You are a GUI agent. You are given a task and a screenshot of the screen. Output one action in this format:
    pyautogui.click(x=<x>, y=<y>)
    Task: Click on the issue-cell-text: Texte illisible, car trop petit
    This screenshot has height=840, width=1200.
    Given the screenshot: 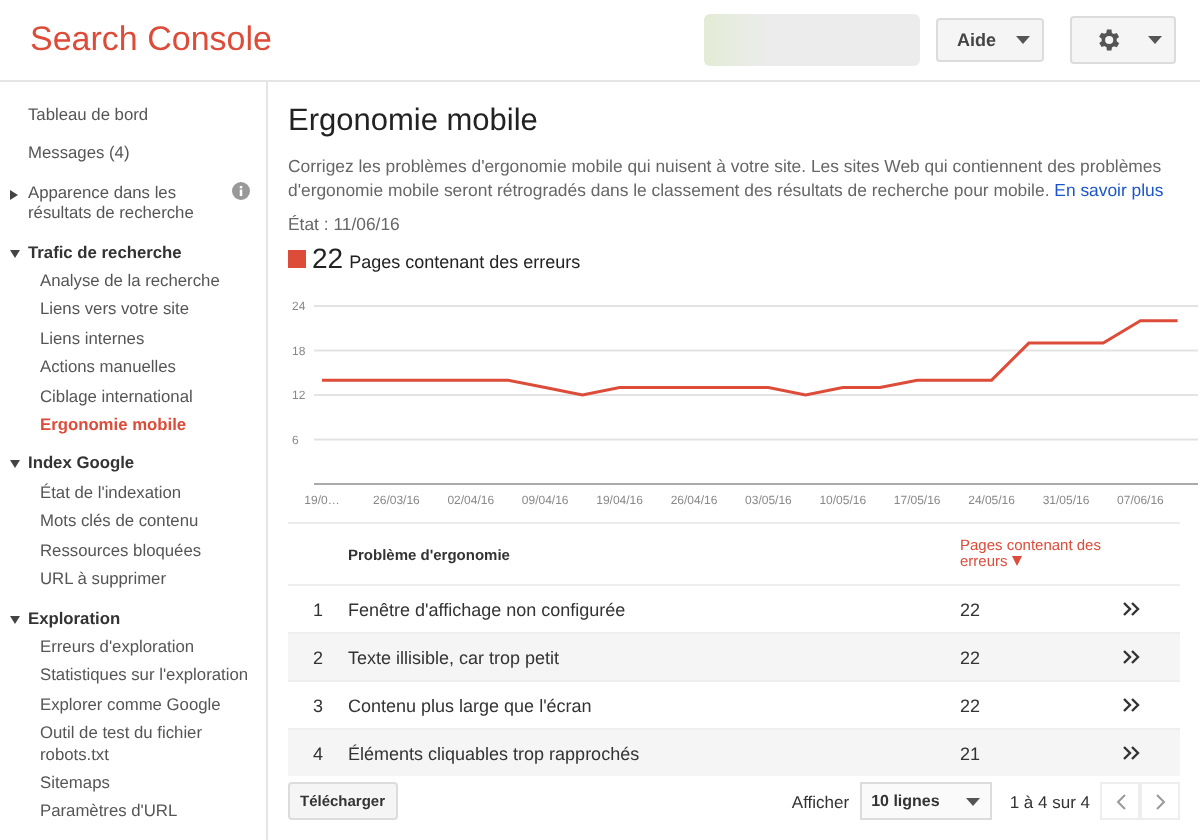 What is the action you would take?
    pyautogui.click(x=455, y=657)
    